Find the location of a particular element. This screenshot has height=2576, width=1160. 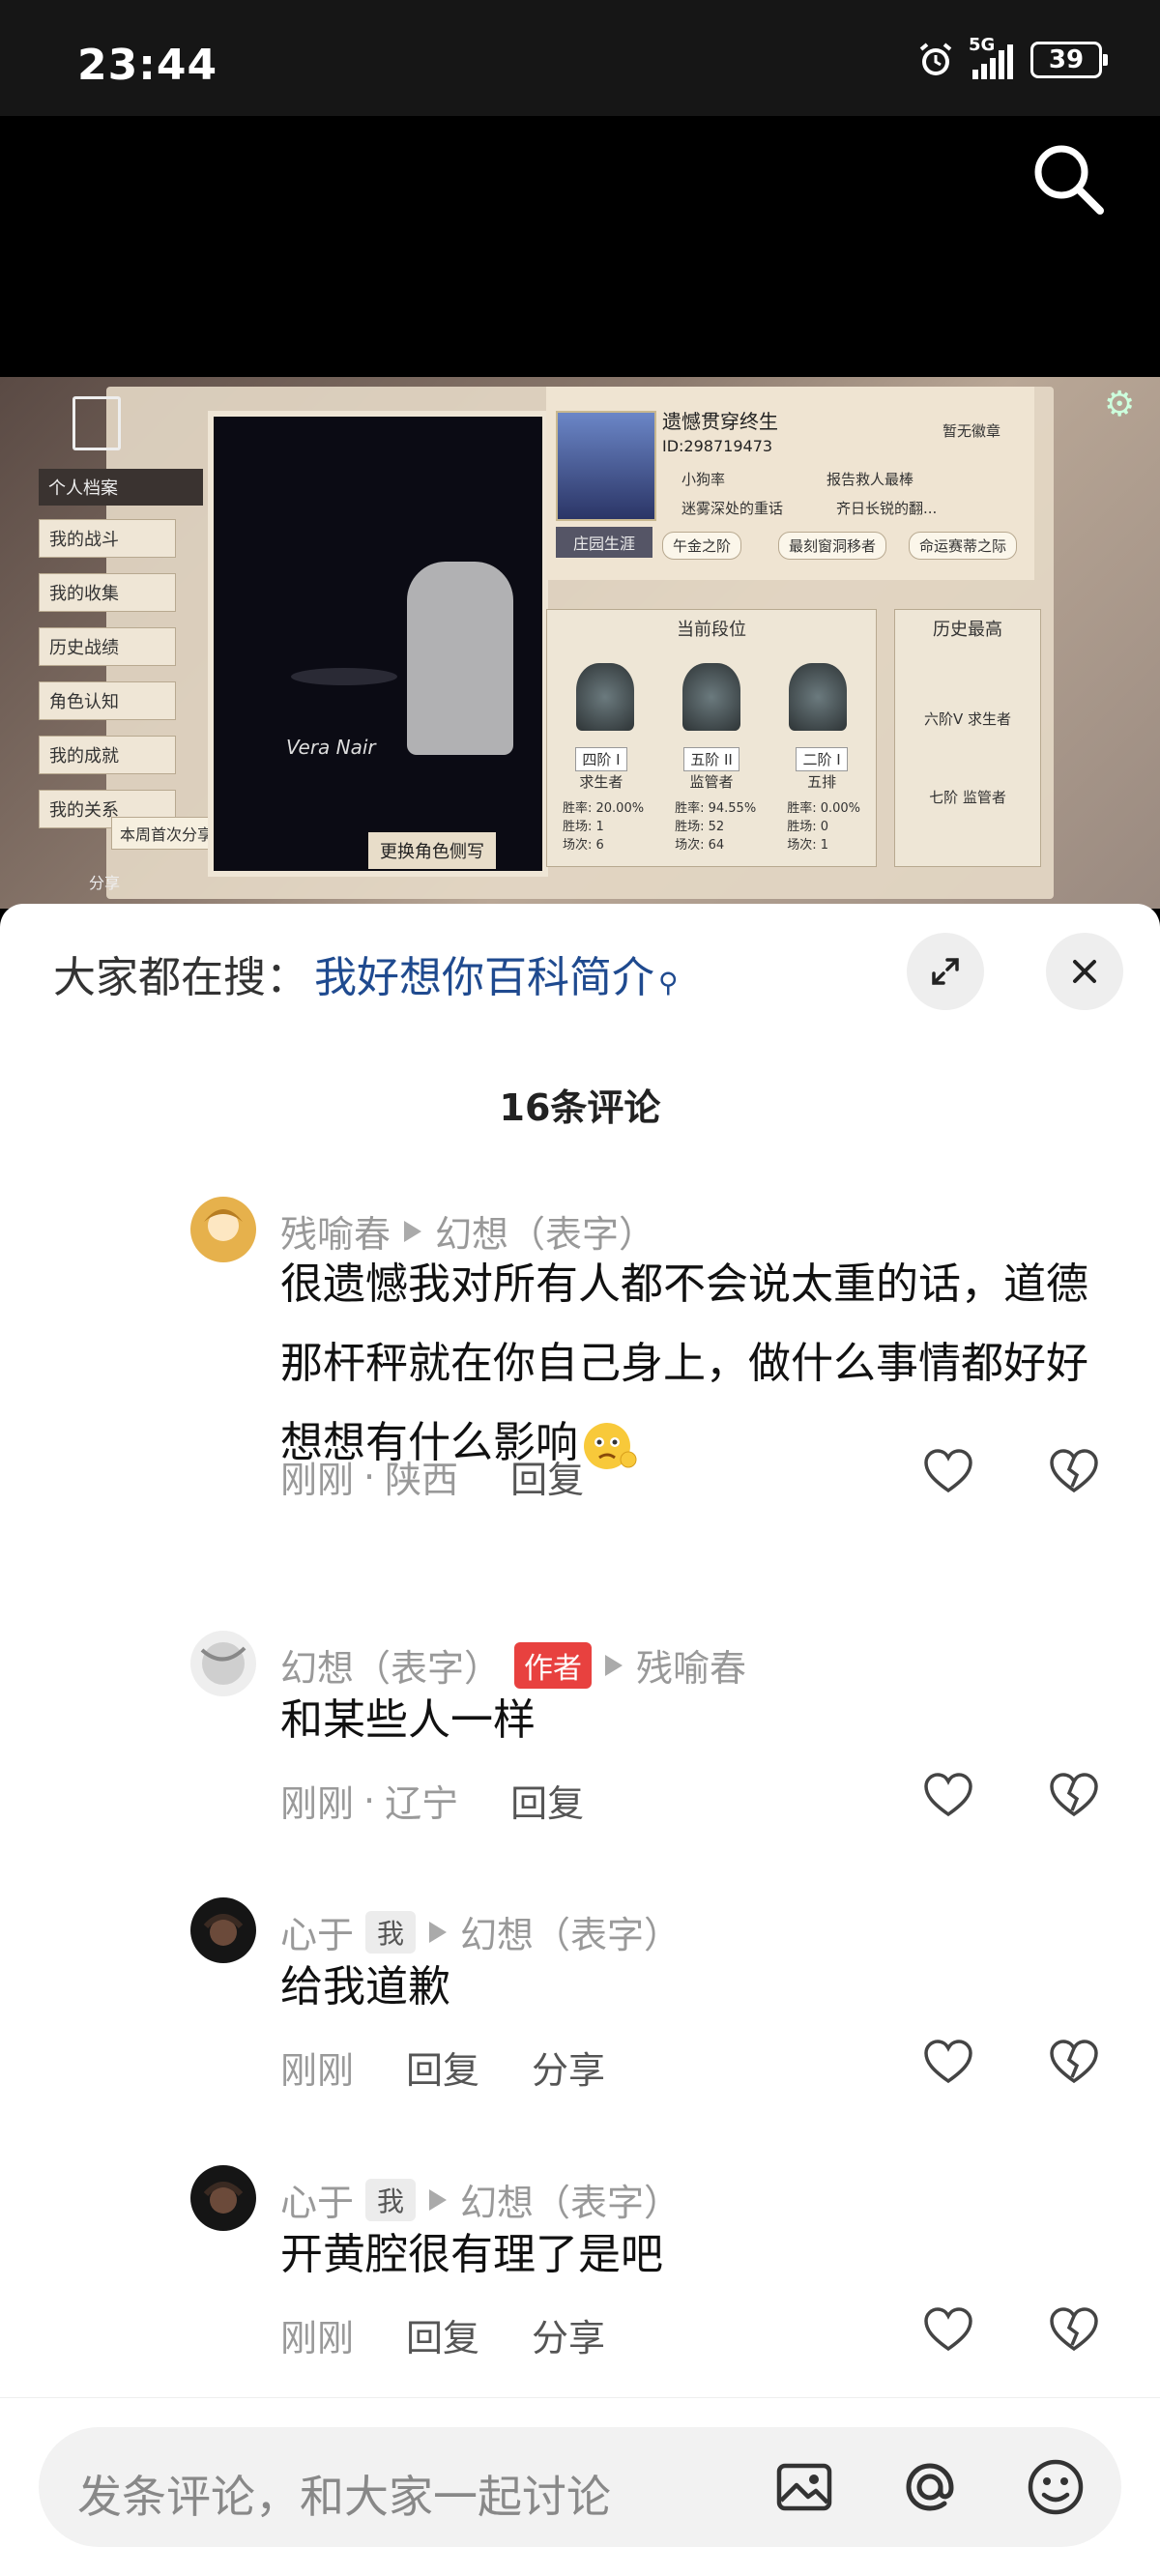

trending-search-prefix: 大家都在搜： is located at coordinates (181, 977).